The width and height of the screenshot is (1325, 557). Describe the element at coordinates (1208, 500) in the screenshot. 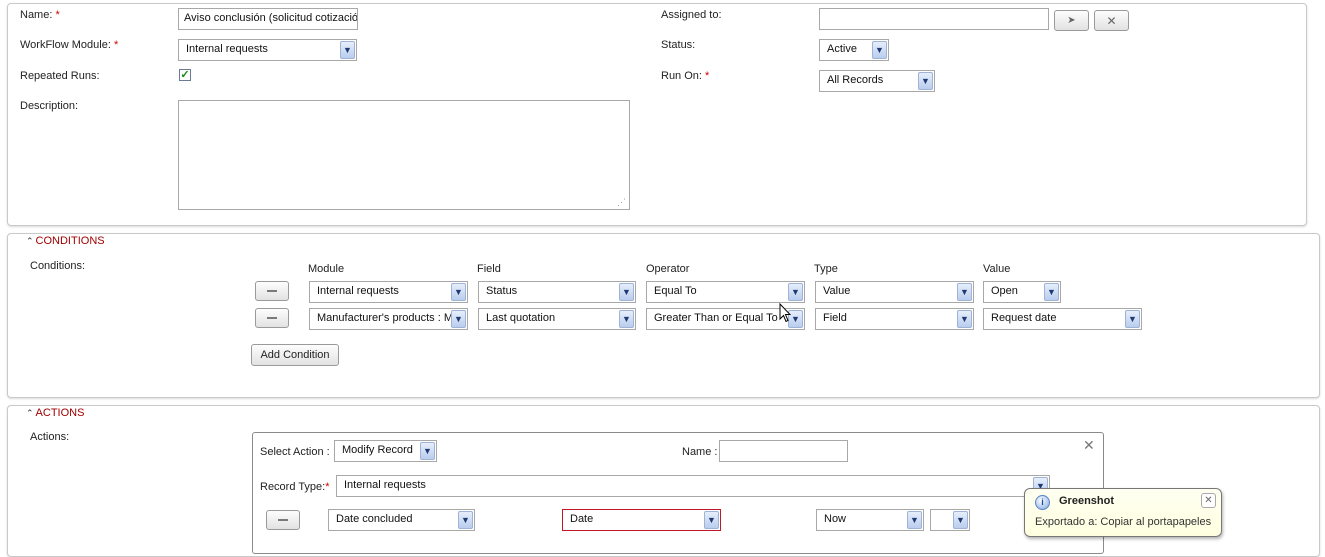

I see `notification-close-button: ✕` at that location.